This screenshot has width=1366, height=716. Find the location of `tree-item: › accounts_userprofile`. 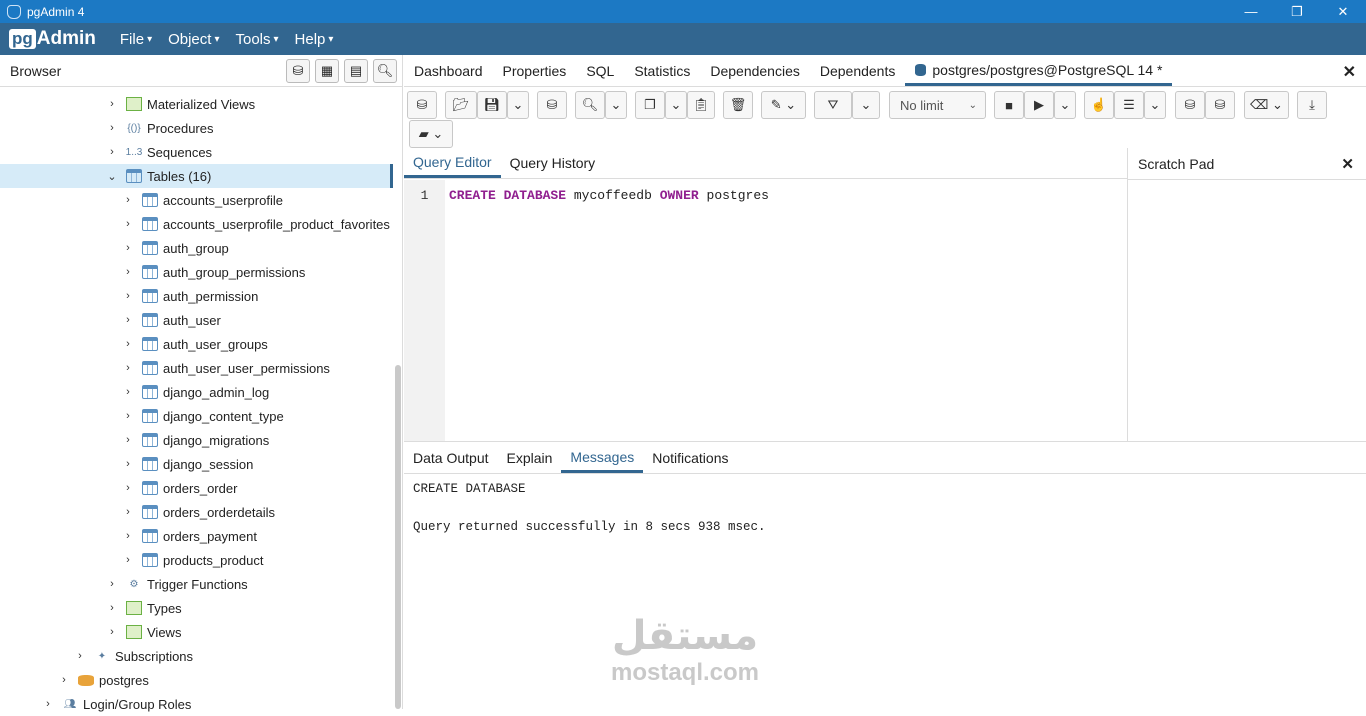

tree-item: › accounts_userprofile is located at coordinates (196, 200).